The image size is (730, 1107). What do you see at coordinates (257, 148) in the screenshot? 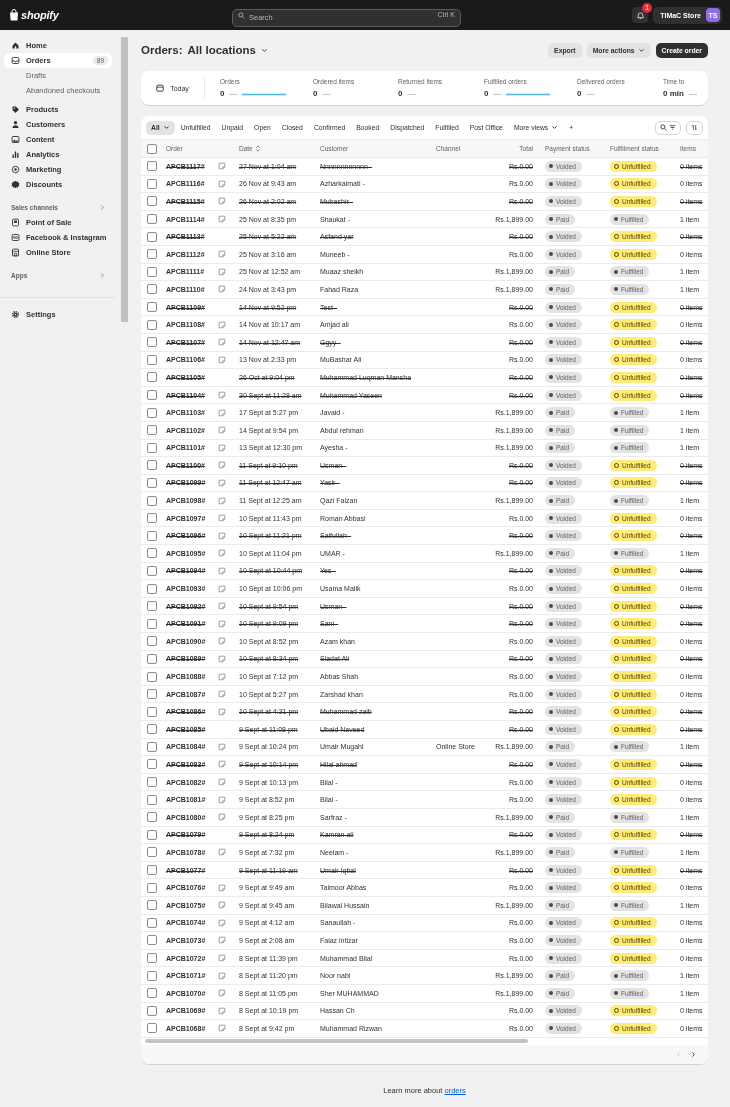
I see `sort-icon` at bounding box center [257, 148].